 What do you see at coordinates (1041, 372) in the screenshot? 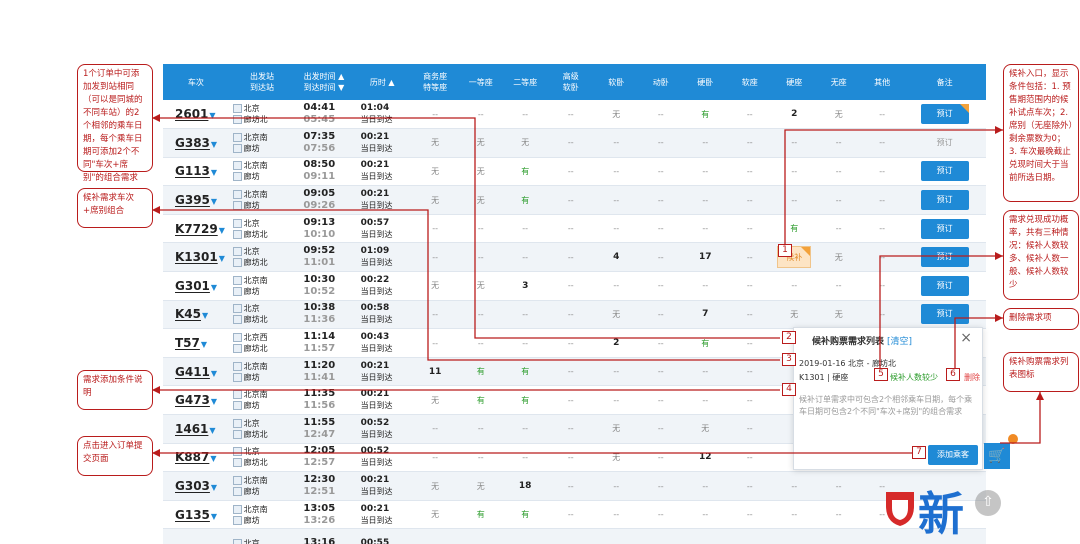
I see `note-cart-icon: 候补购票需求列表图标` at bounding box center [1041, 372].